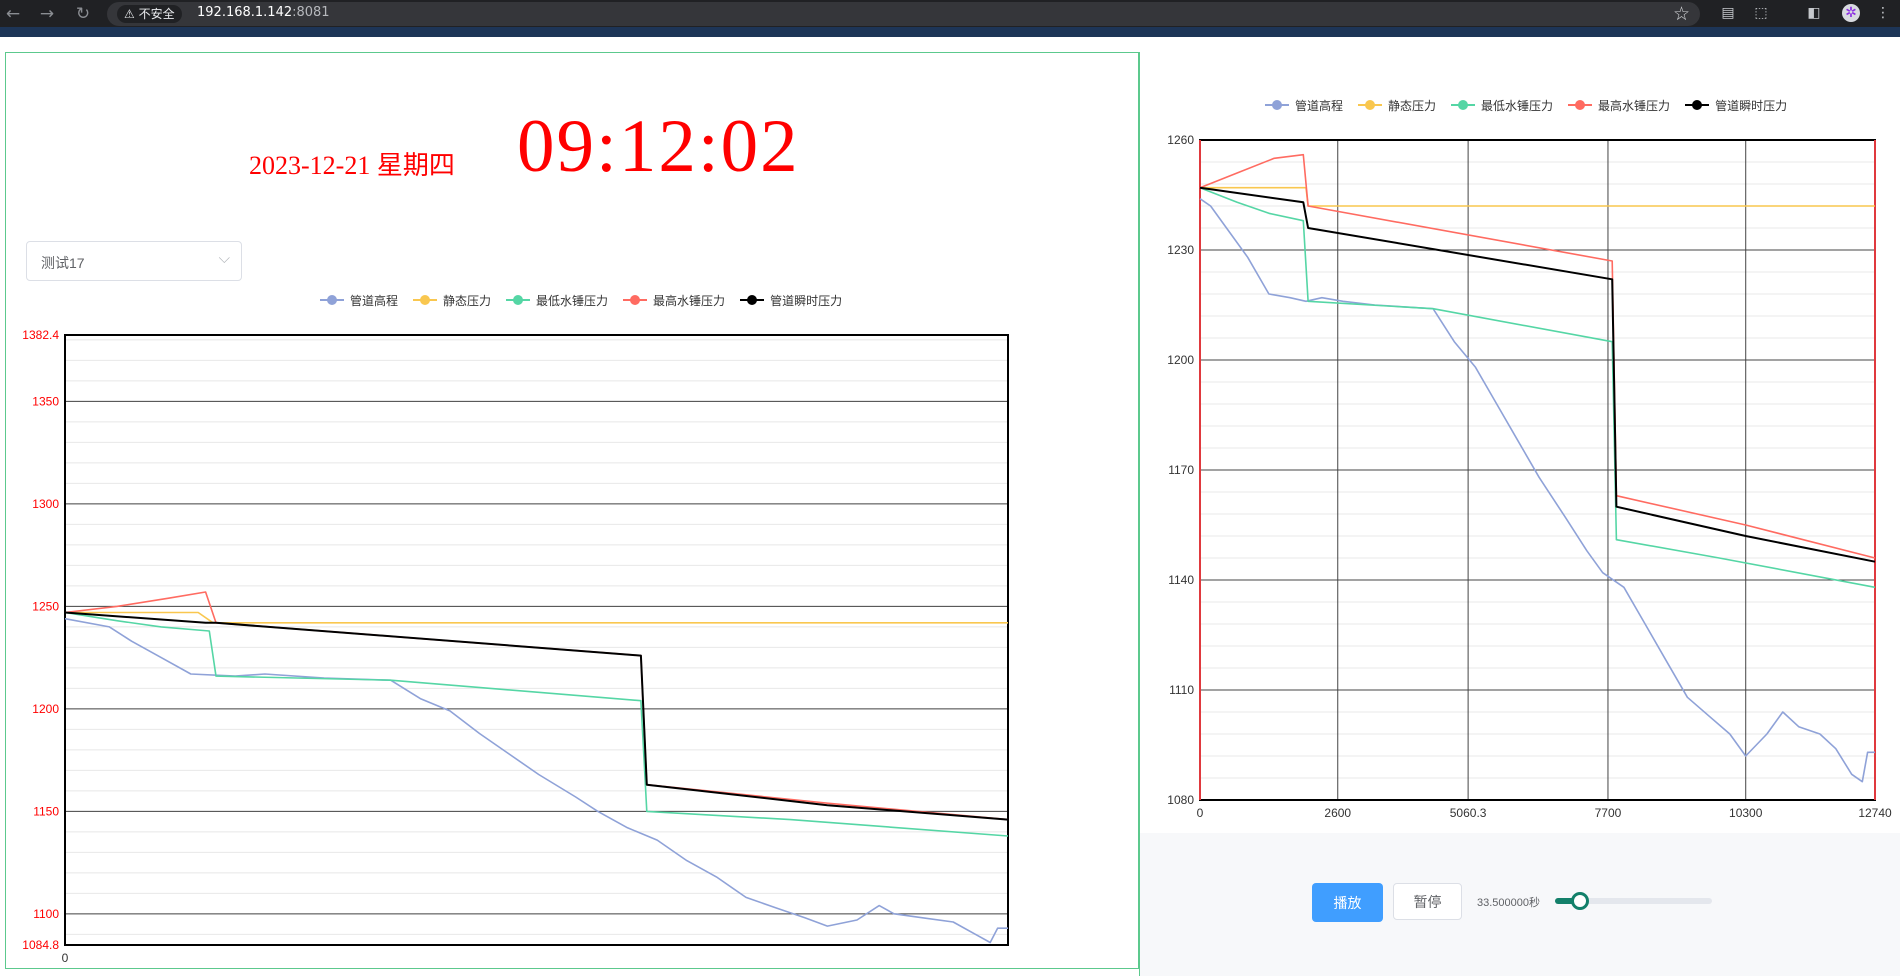  What do you see at coordinates (40, 945) in the screenshot?
I see `y-tick-label: 1084.8` at bounding box center [40, 945].